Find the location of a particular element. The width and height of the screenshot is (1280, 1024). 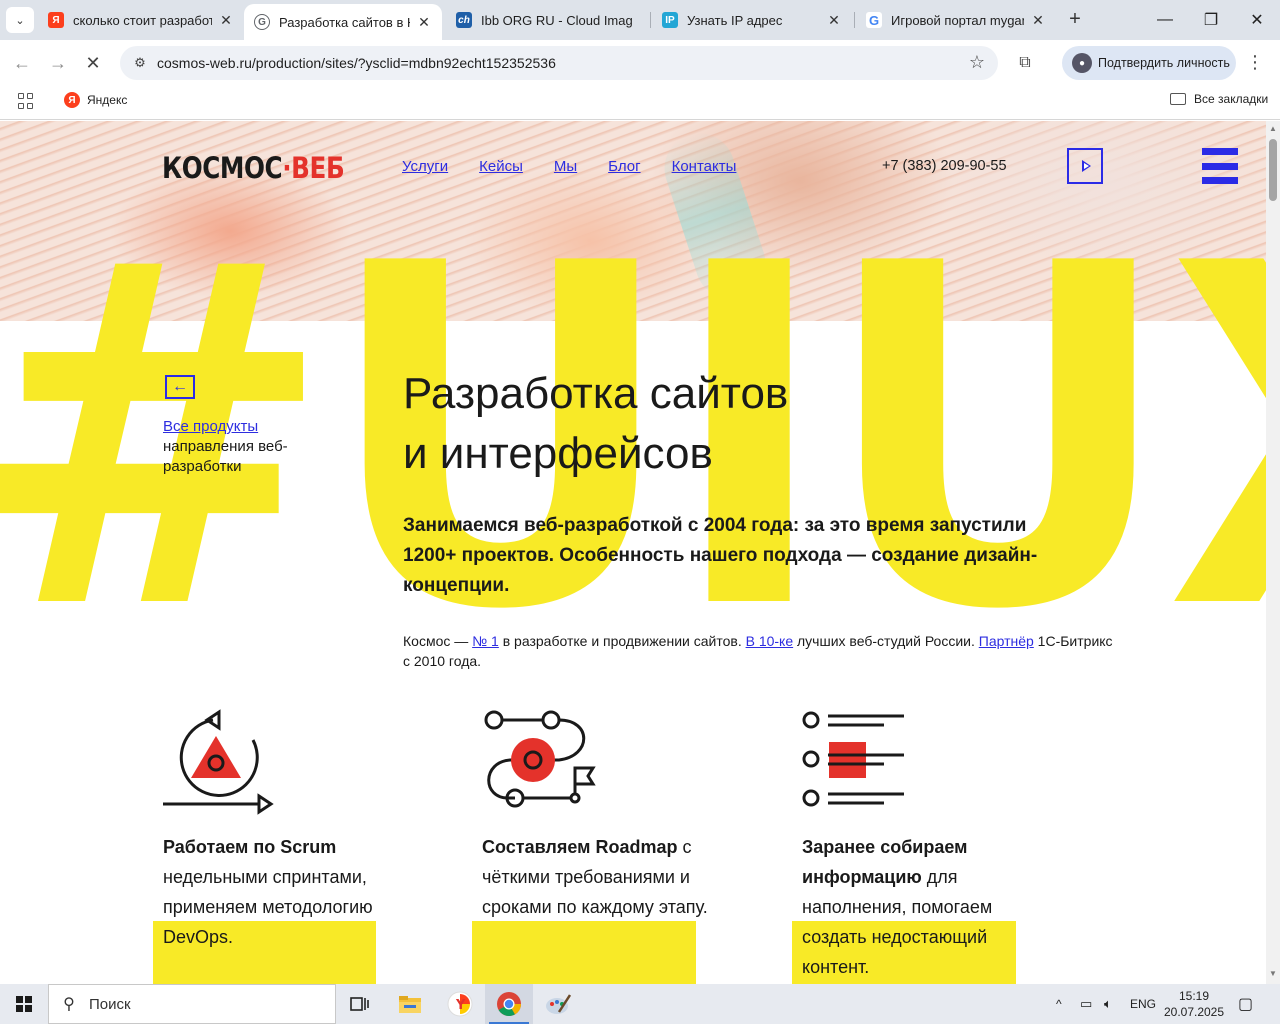

feature-title: Составляем Roadmap is located at coordinates (580, 847).